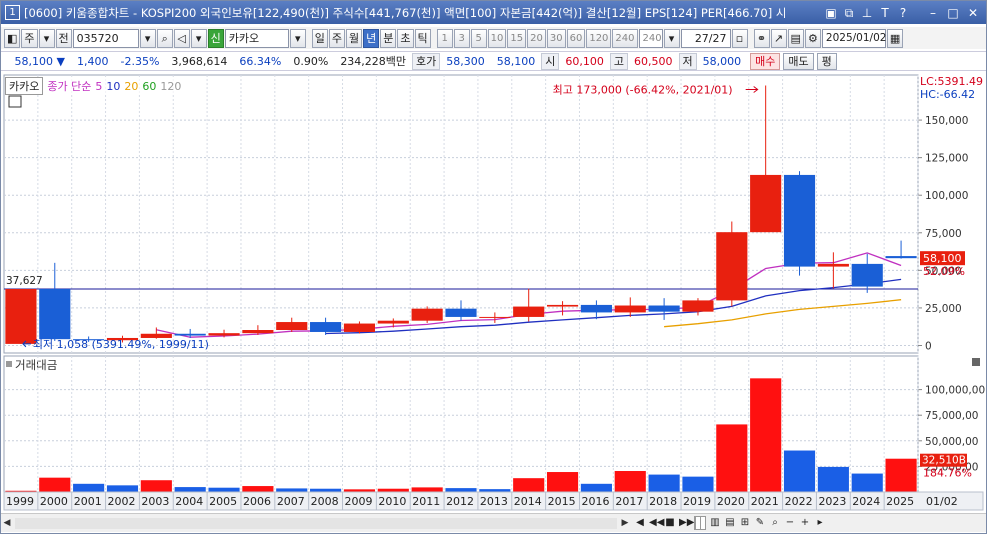 Image resolution: width=987 pixels, height=534 pixels. Describe the element at coordinates (820, 523) in the screenshot. I see `scroll-end-icon: ▸` at that location.